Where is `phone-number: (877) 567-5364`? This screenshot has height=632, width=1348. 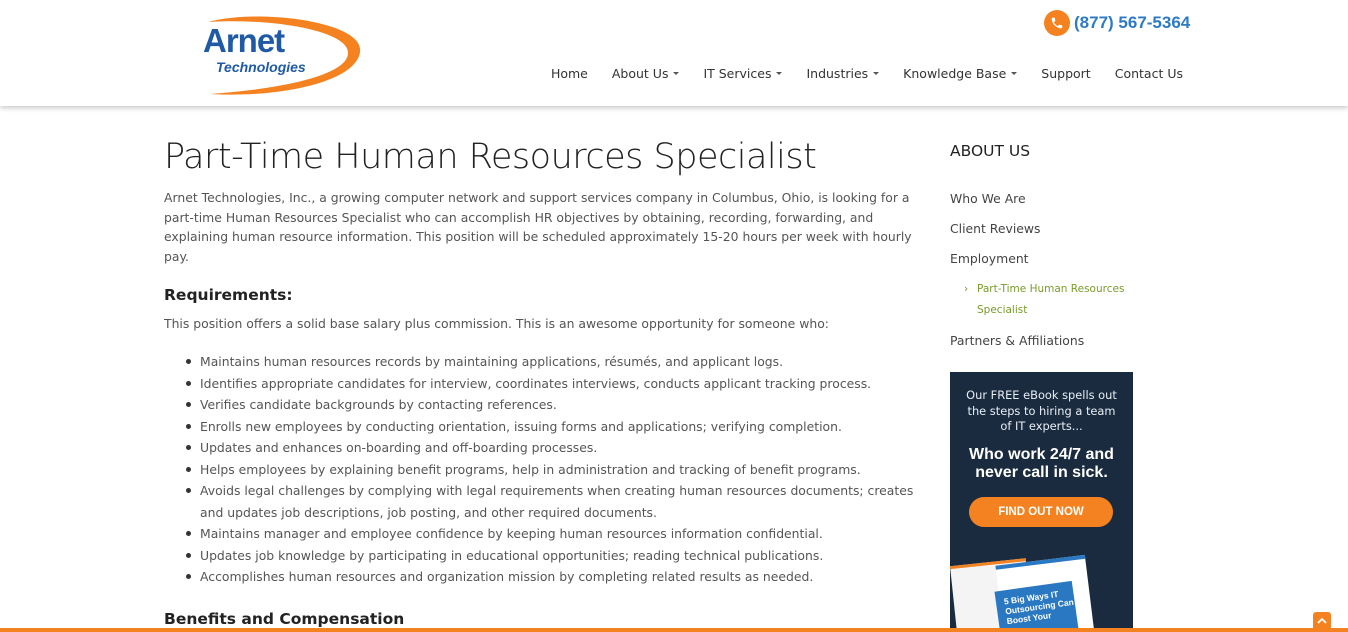 phone-number: (877) 567-5364 is located at coordinates (1132, 22).